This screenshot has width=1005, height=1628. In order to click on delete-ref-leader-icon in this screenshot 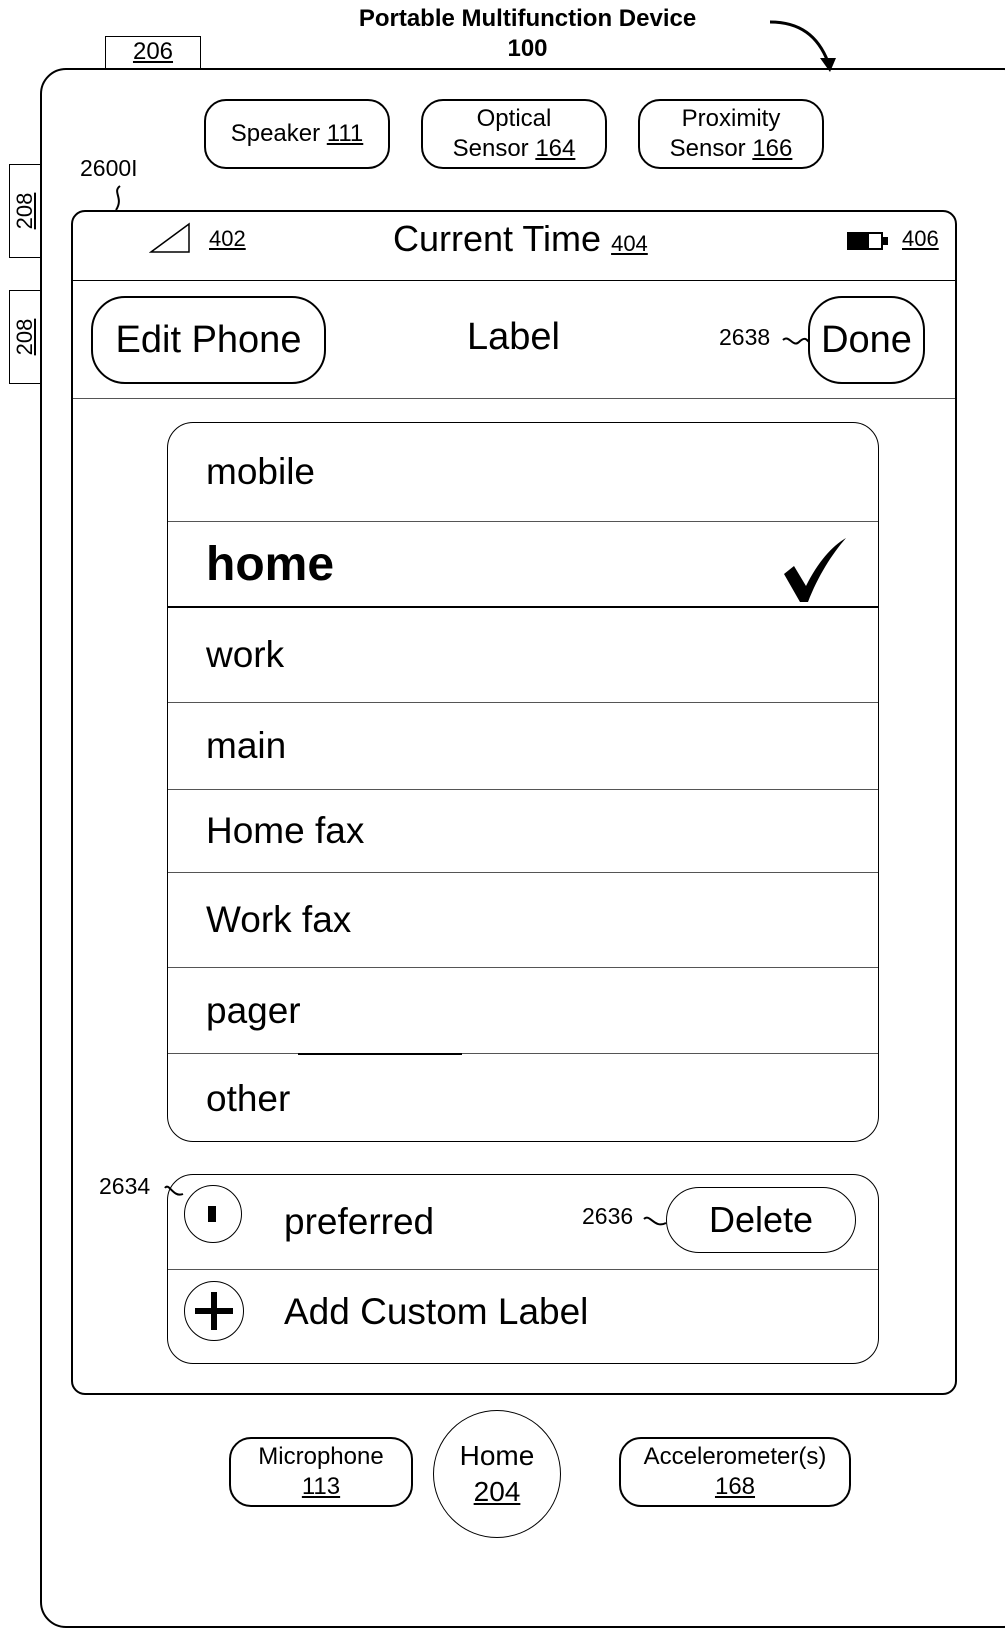, I will do `click(655, 1221)`.